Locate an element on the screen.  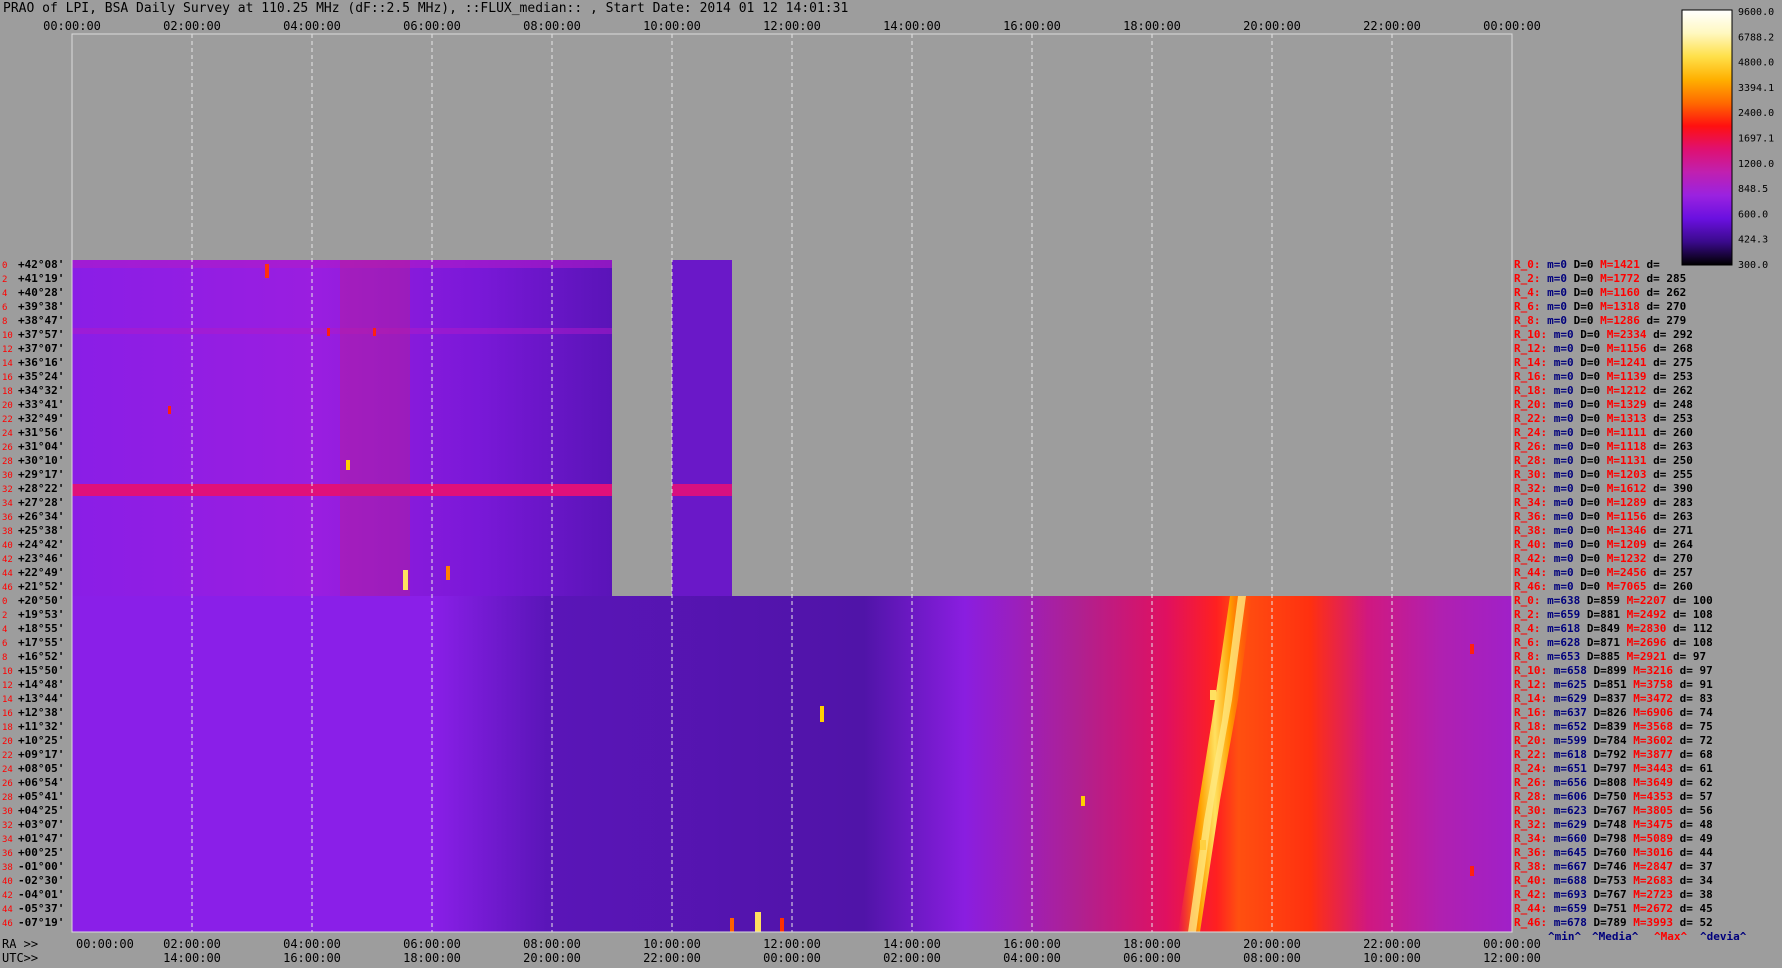
row-number: 24 is located at coordinates (7, 434).